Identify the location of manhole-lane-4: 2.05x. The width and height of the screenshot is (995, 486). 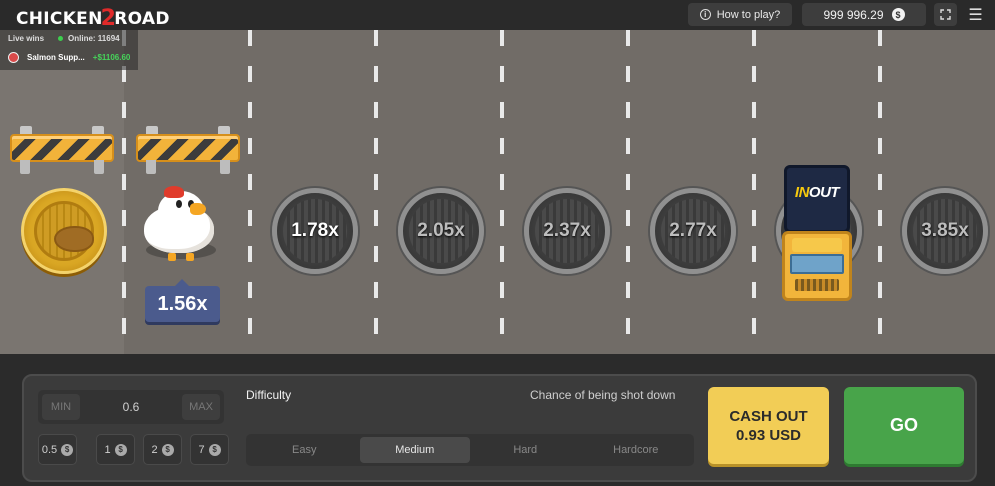
(441, 231).